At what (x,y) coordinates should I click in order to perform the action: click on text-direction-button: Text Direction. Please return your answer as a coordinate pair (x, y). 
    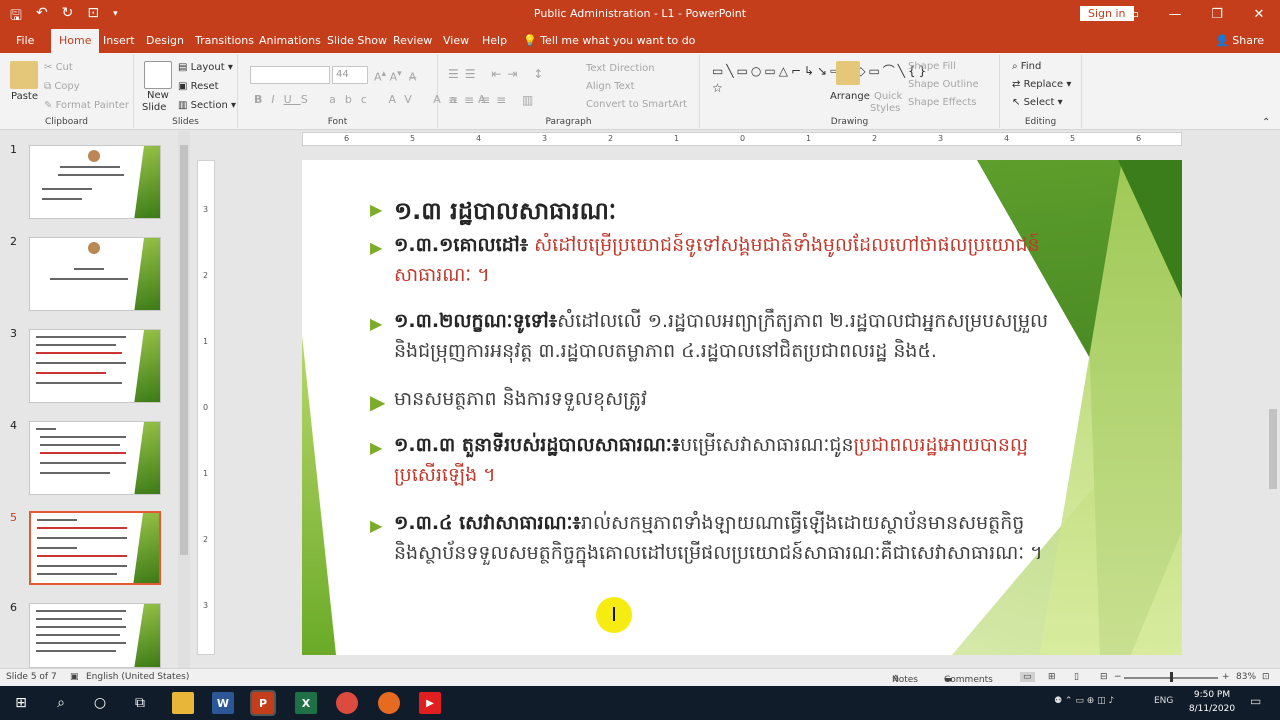
    Looking at the image, I should click on (620, 68).